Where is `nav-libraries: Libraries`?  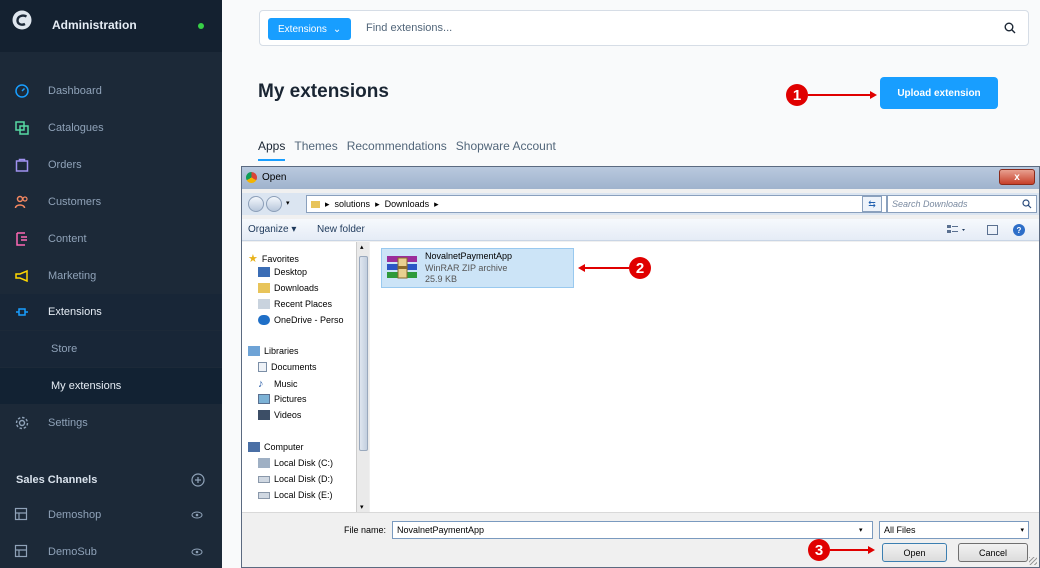
nav-libraries: Libraries is located at coordinates (273, 351).